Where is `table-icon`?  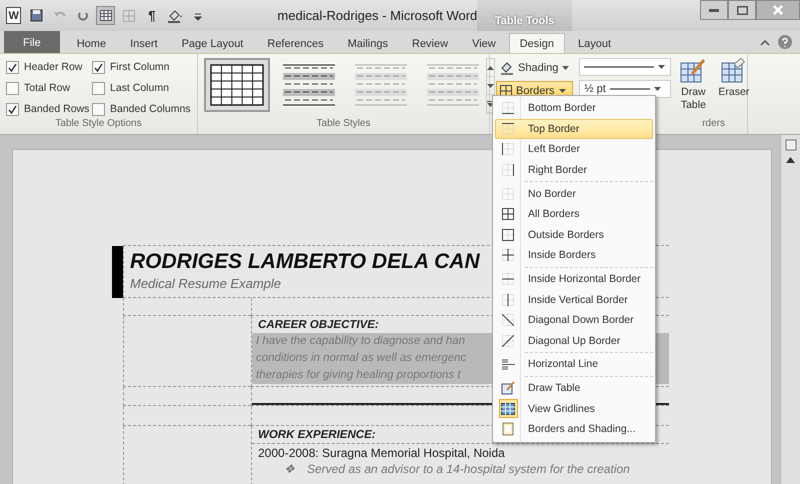 table-icon is located at coordinates (106, 15).